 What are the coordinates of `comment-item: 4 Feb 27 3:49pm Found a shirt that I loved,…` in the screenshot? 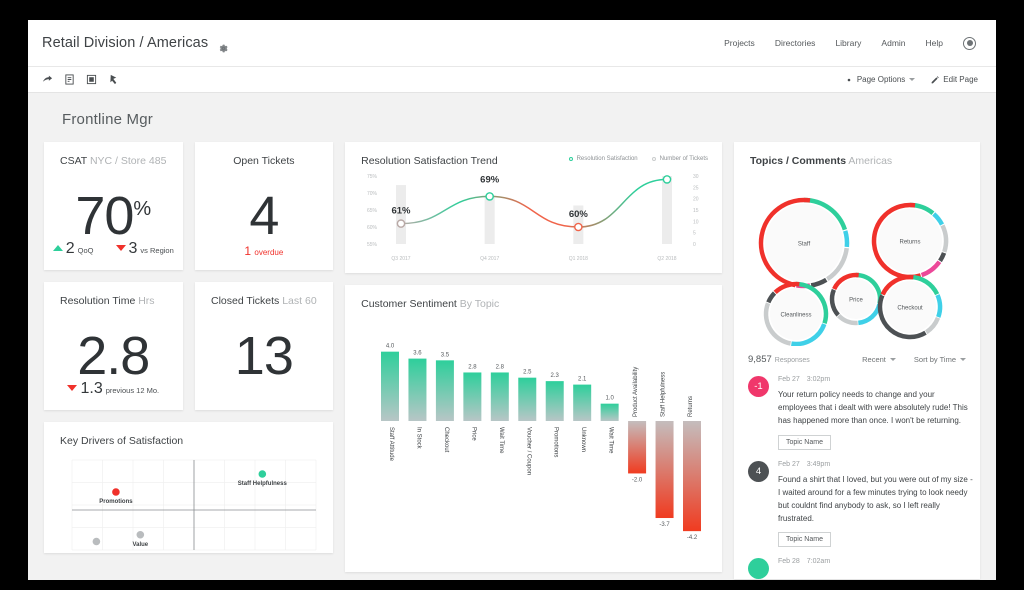 It's located at (857, 499).